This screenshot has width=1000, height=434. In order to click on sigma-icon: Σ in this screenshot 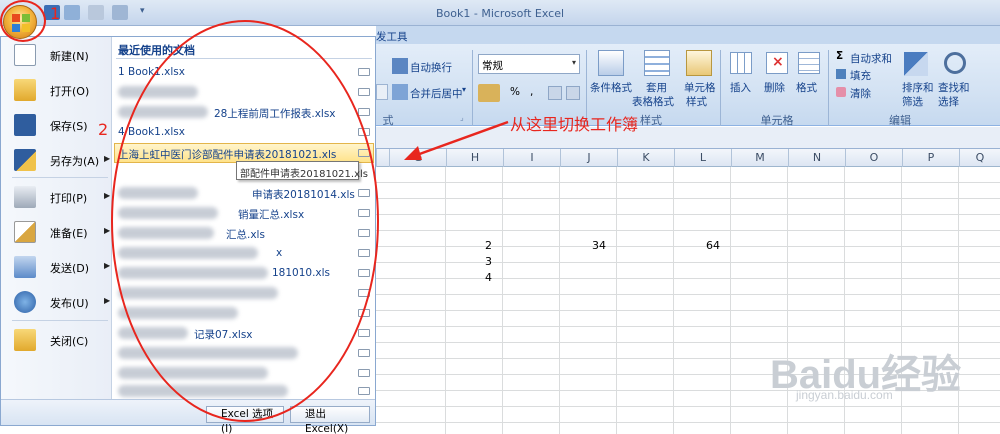, I will do `click(840, 56)`.